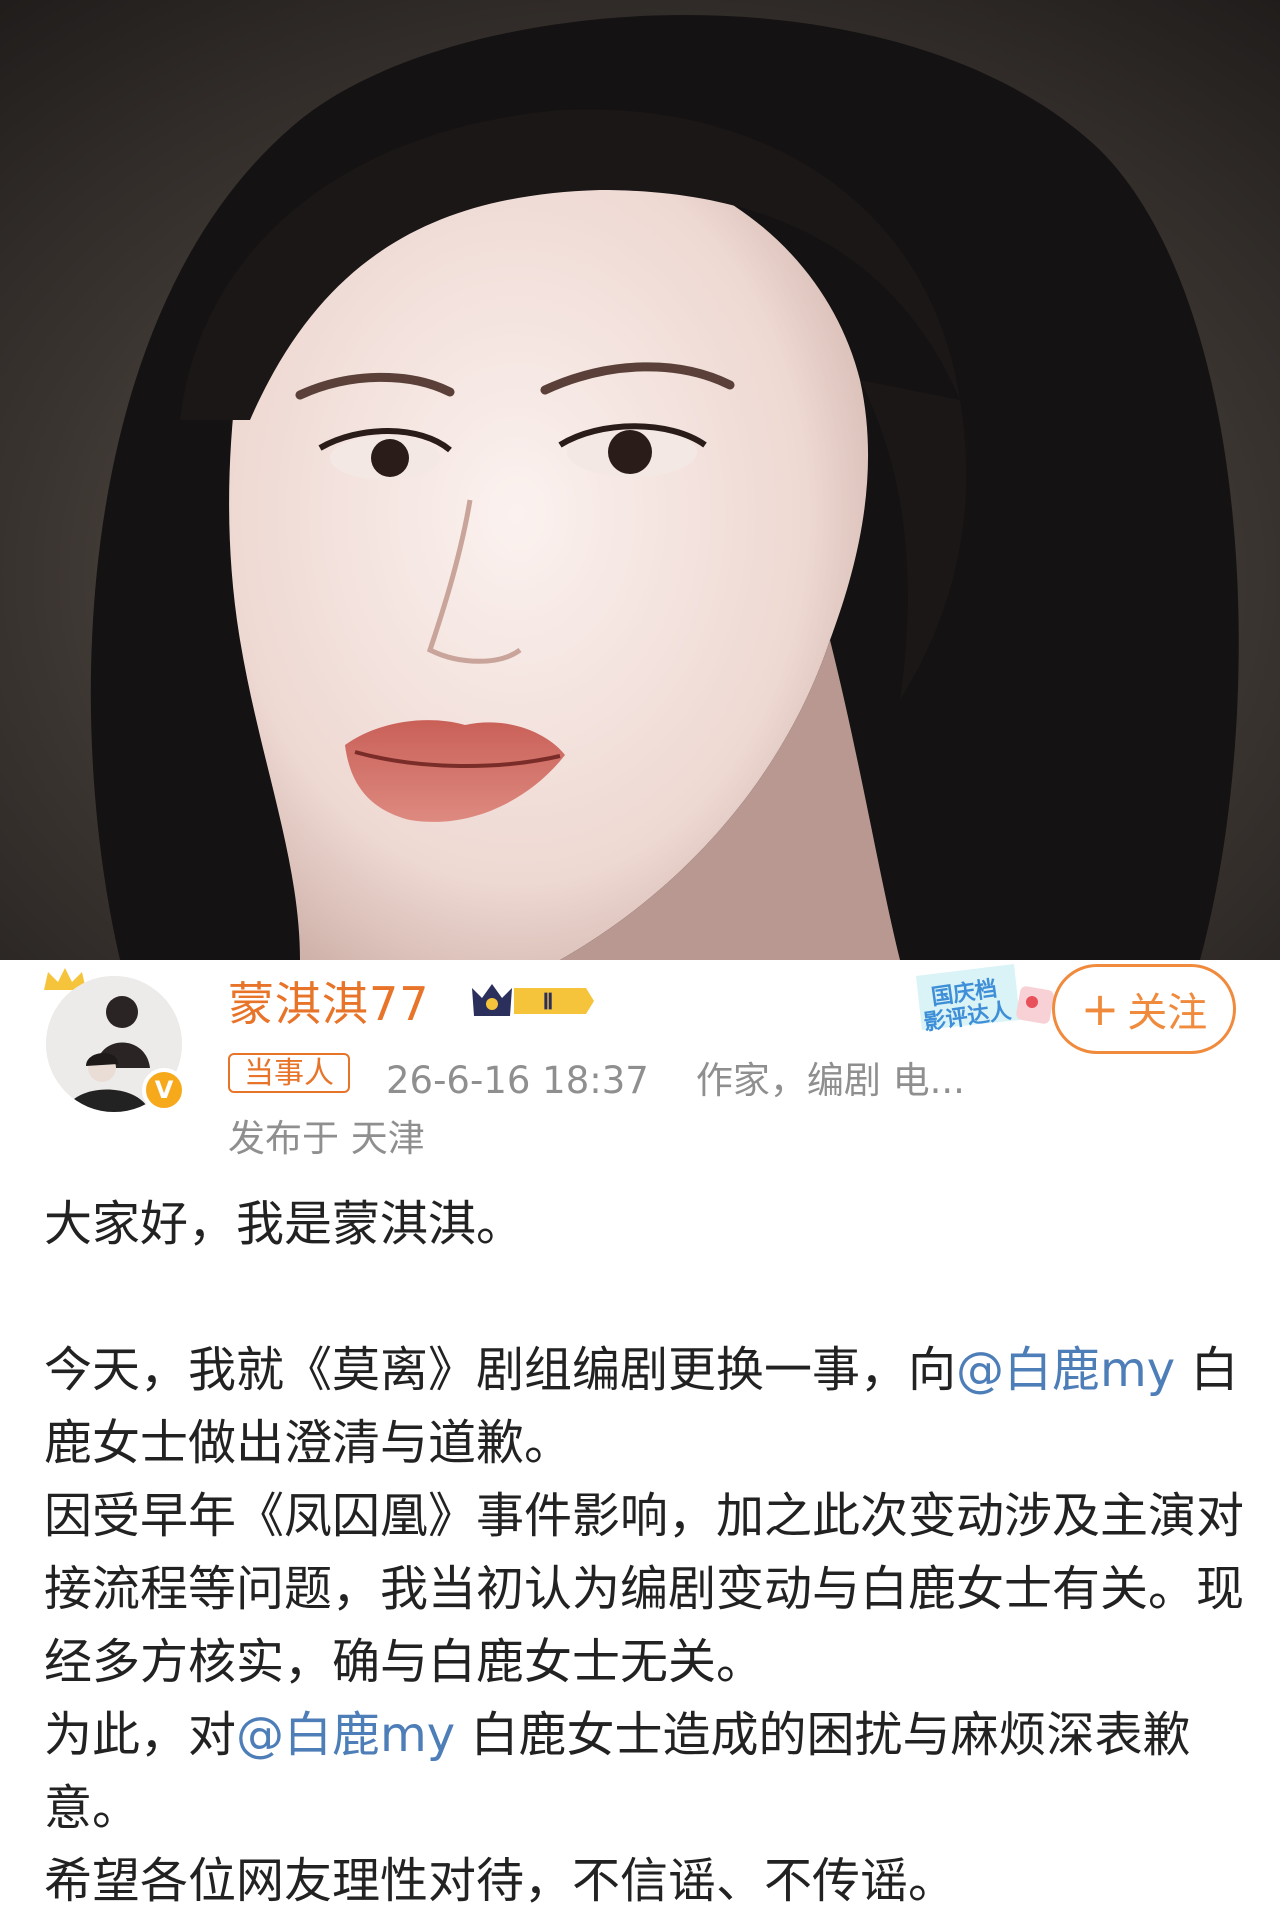  I want to click on level-text: Ⅱ, so click(548, 1001).